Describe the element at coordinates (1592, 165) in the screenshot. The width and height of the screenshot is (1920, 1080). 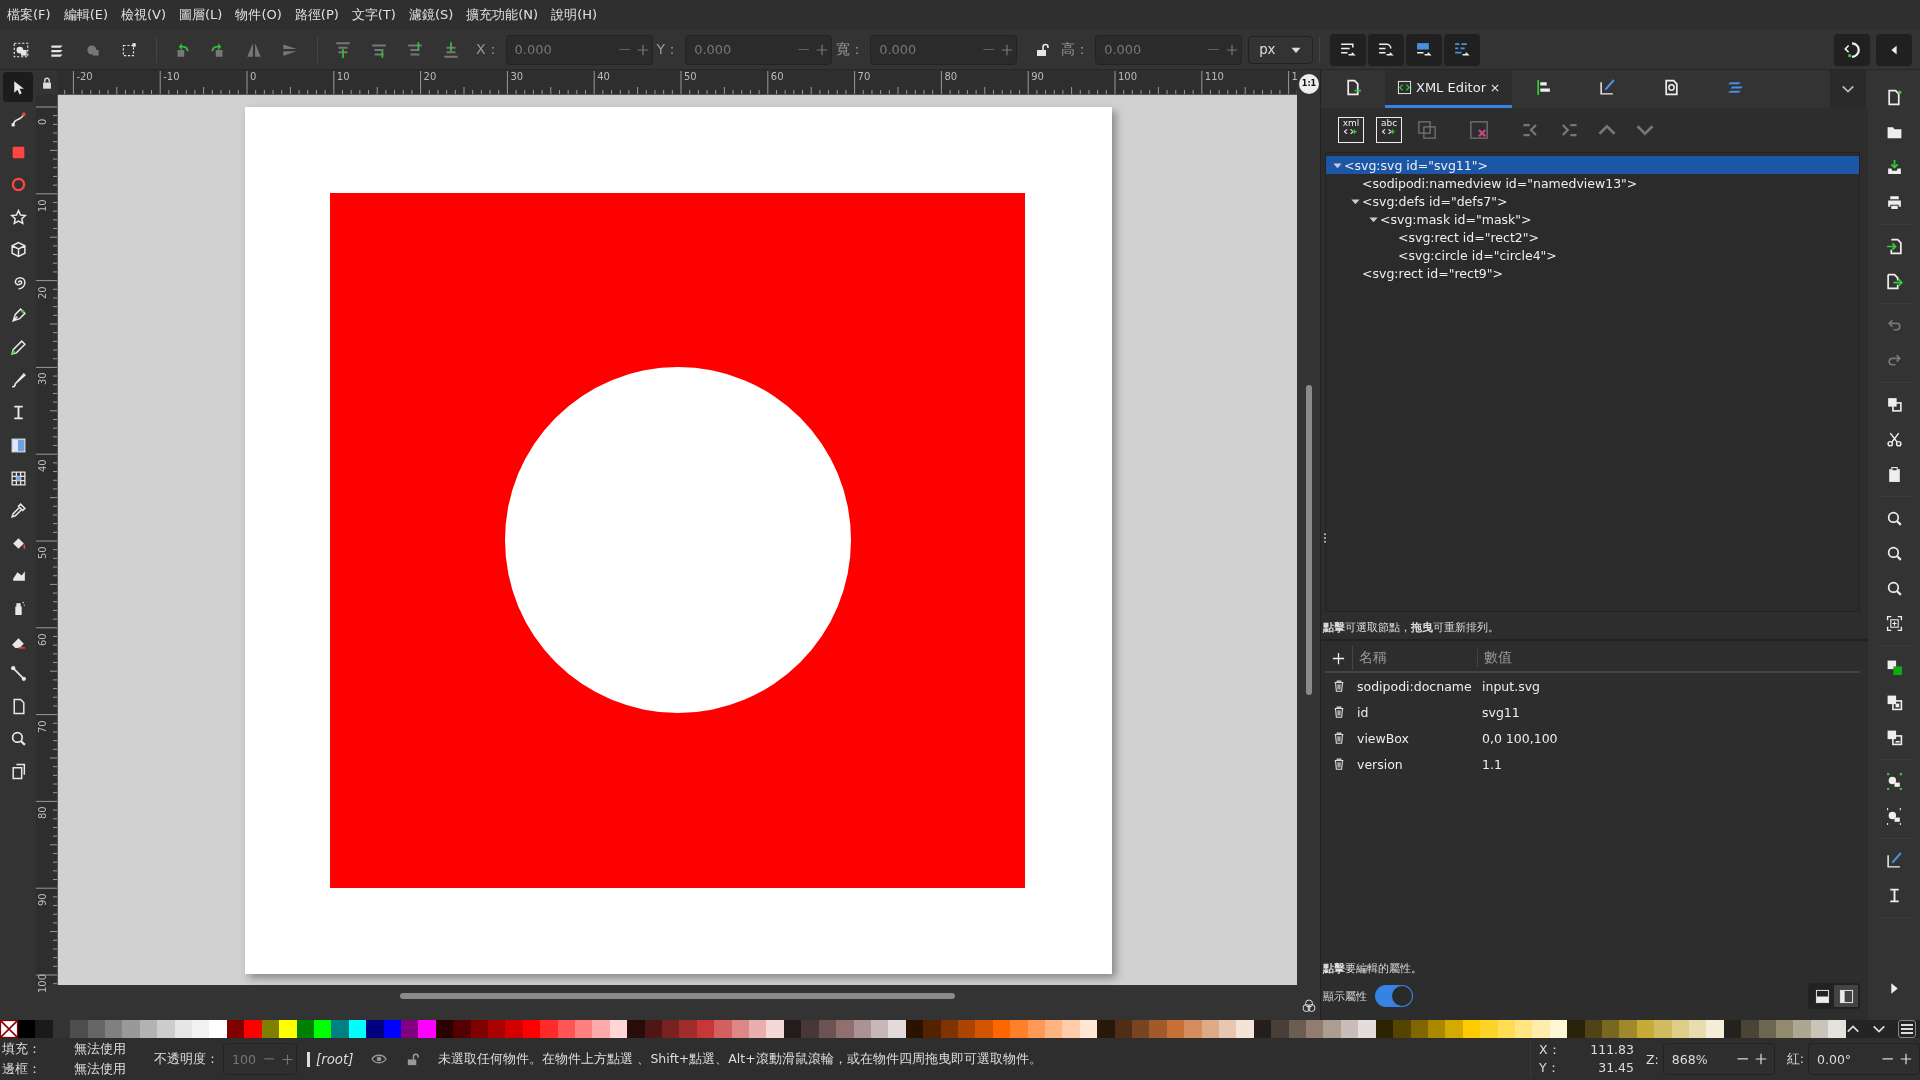
I see `xml-node-row: <svg:svg id="svg11">` at that location.